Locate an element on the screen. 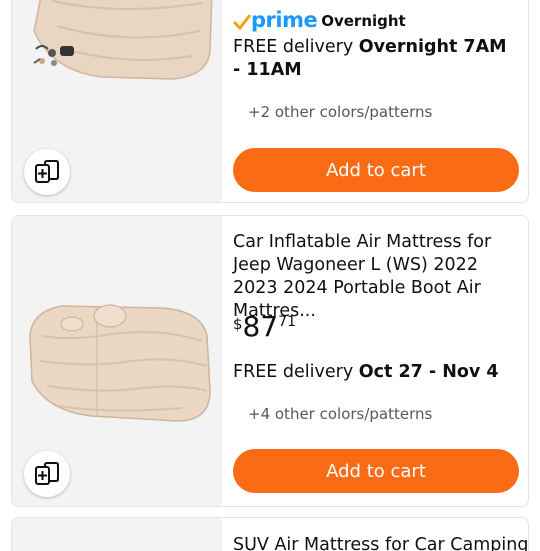 The image size is (540, 551). product-price: $ 87 71 is located at coordinates (264, 327).